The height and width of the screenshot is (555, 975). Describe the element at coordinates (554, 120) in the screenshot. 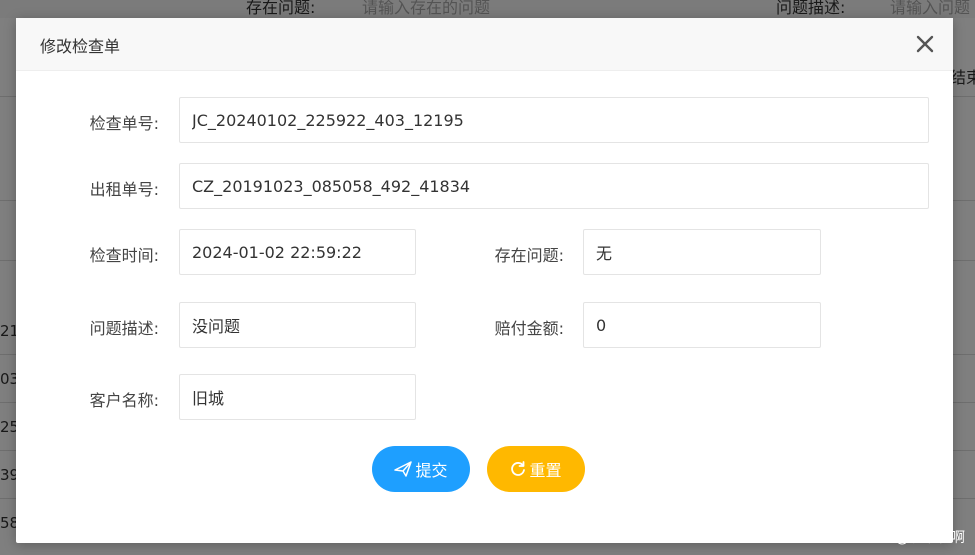

I see `inspection-no-input` at that location.